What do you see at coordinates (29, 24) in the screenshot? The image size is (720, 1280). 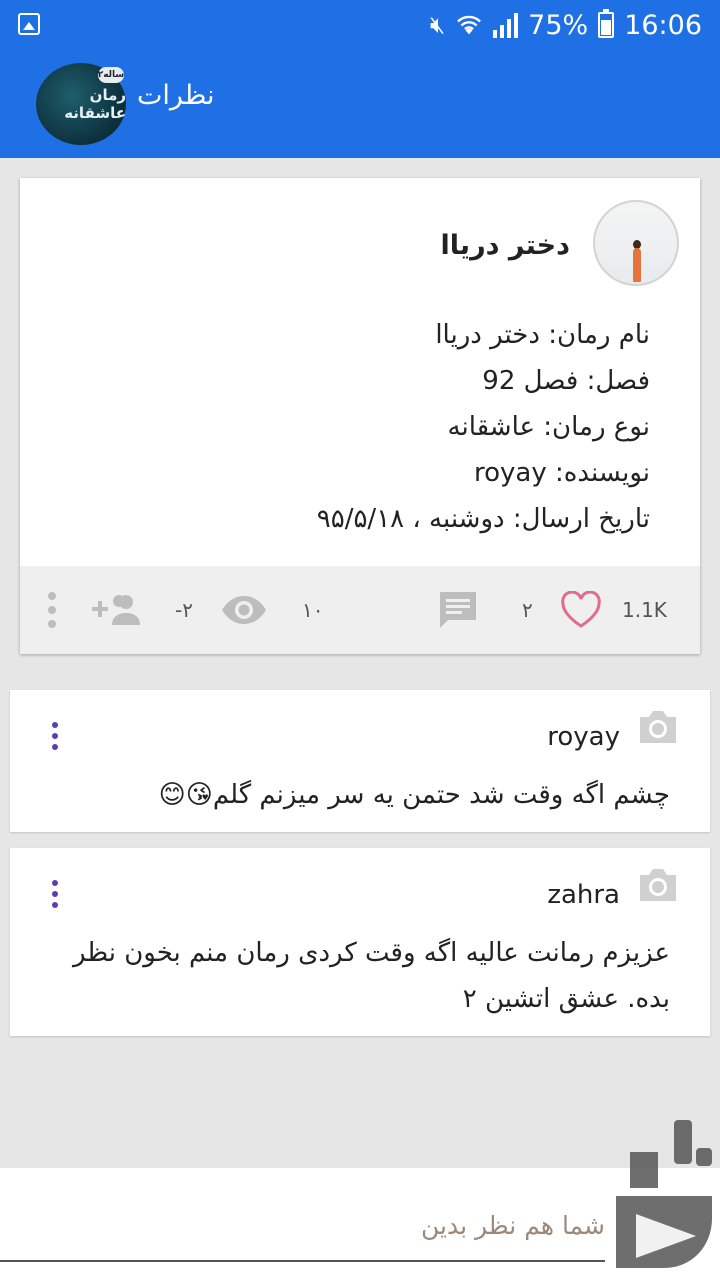 I see `gallery-icon` at bounding box center [29, 24].